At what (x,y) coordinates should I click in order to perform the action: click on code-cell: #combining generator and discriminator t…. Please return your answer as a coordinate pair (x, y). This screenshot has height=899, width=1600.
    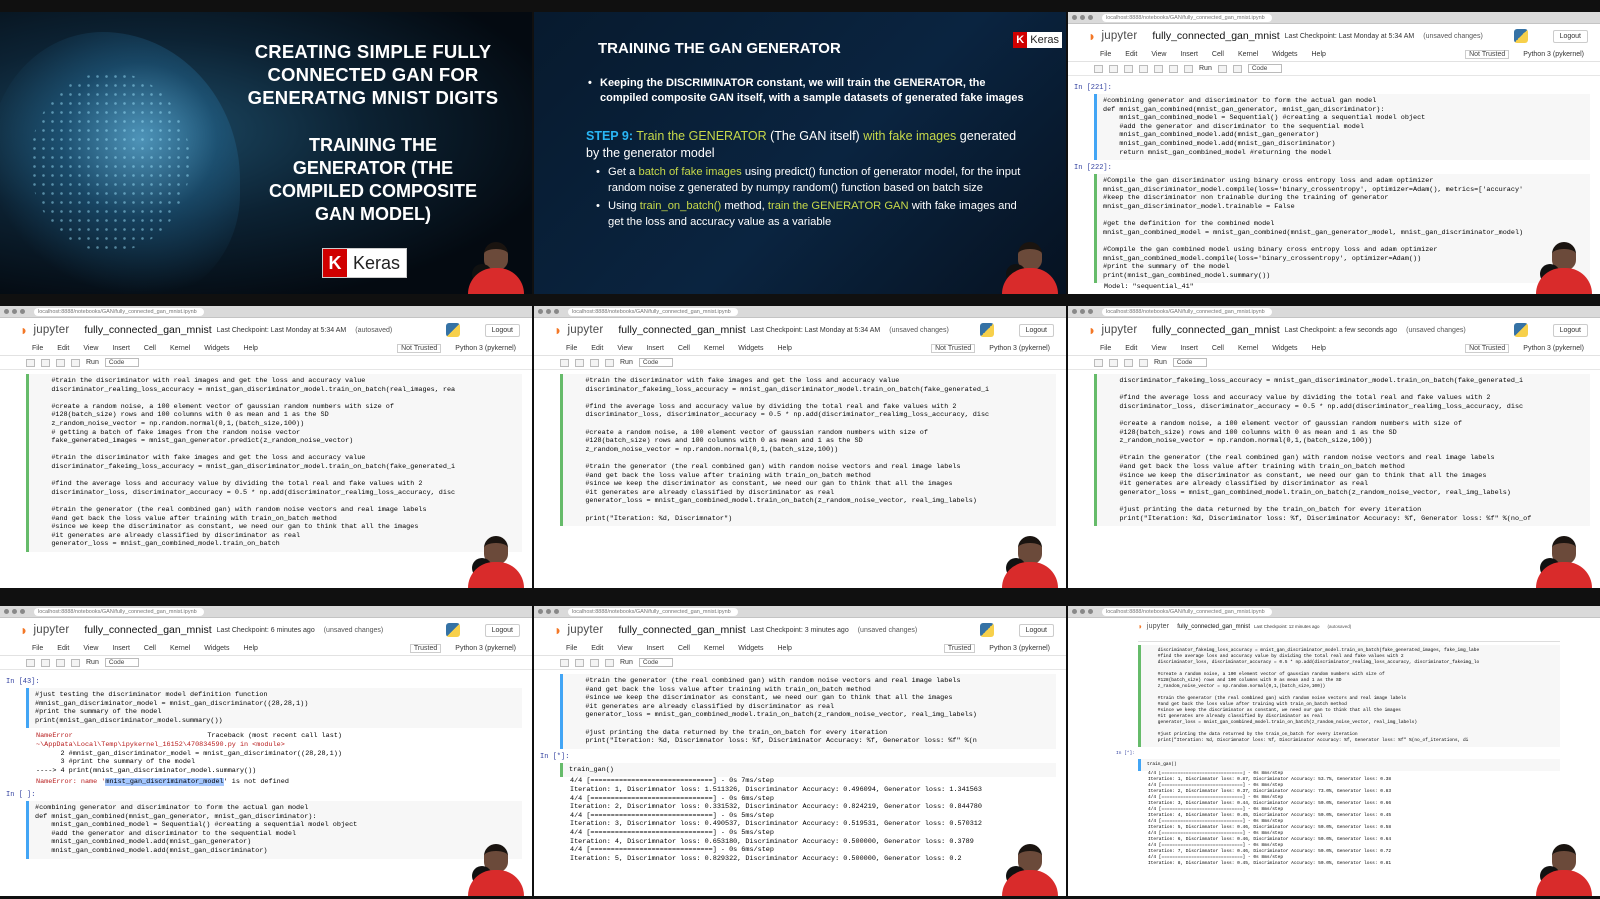
    Looking at the image, I should click on (274, 829).